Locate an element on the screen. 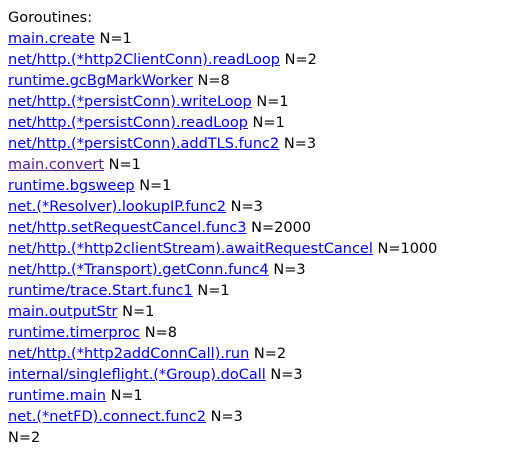  goroutine-row: runtime.bgsweep N=1 is located at coordinates (260, 186).